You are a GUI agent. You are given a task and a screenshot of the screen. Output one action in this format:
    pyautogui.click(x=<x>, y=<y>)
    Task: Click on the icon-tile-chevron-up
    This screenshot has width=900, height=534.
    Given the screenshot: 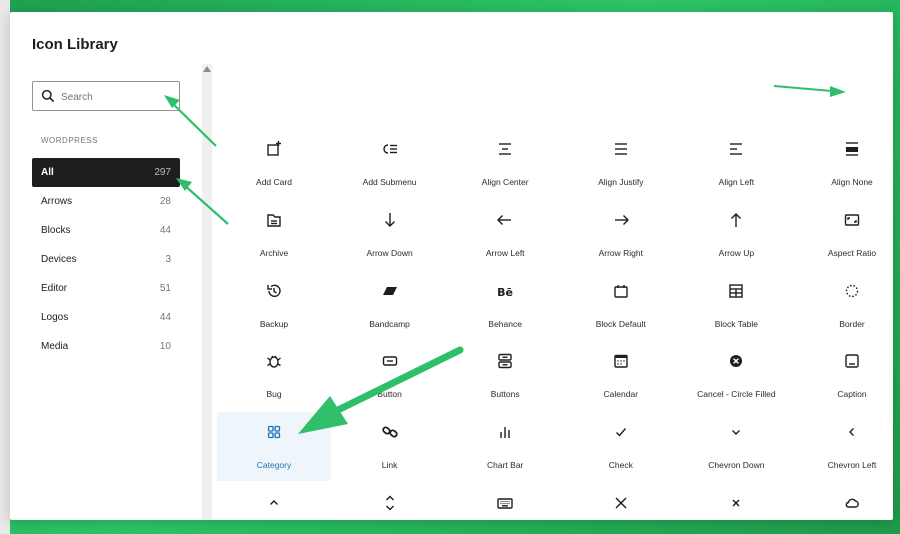 What is the action you would take?
    pyautogui.click(x=274, y=501)
    